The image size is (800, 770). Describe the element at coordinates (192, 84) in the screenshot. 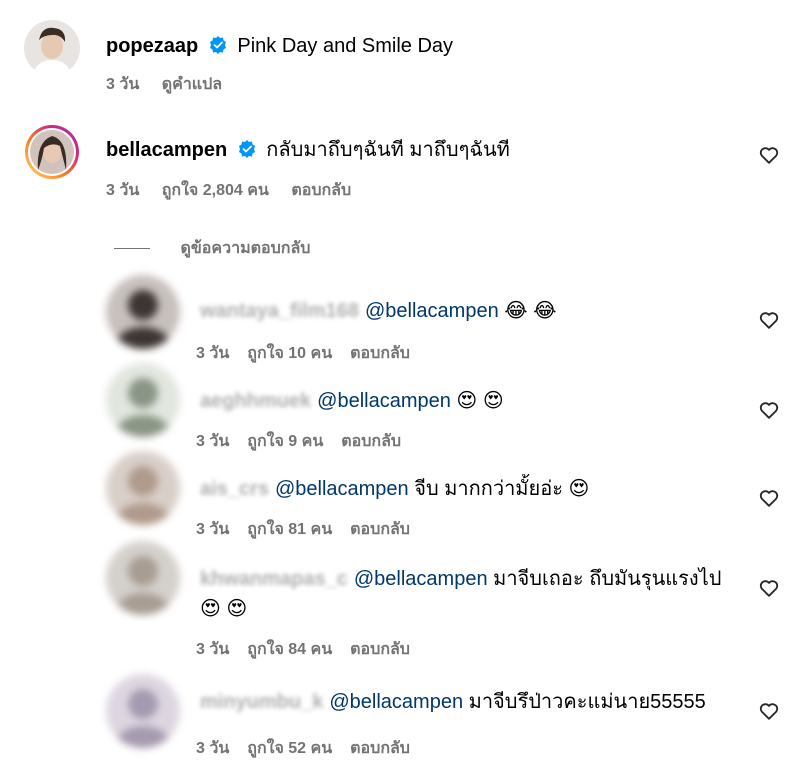

I see `translate-link: ดูคำแปล` at that location.